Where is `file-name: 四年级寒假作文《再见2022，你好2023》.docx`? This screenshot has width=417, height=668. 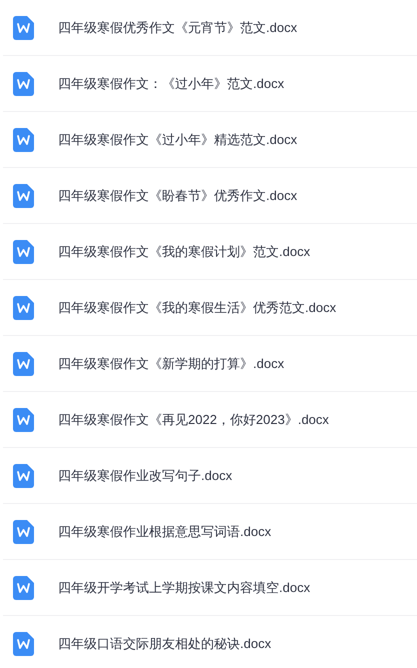
file-name: 四年级寒假作文《再见2022，你好2023》.docx is located at coordinates (193, 420).